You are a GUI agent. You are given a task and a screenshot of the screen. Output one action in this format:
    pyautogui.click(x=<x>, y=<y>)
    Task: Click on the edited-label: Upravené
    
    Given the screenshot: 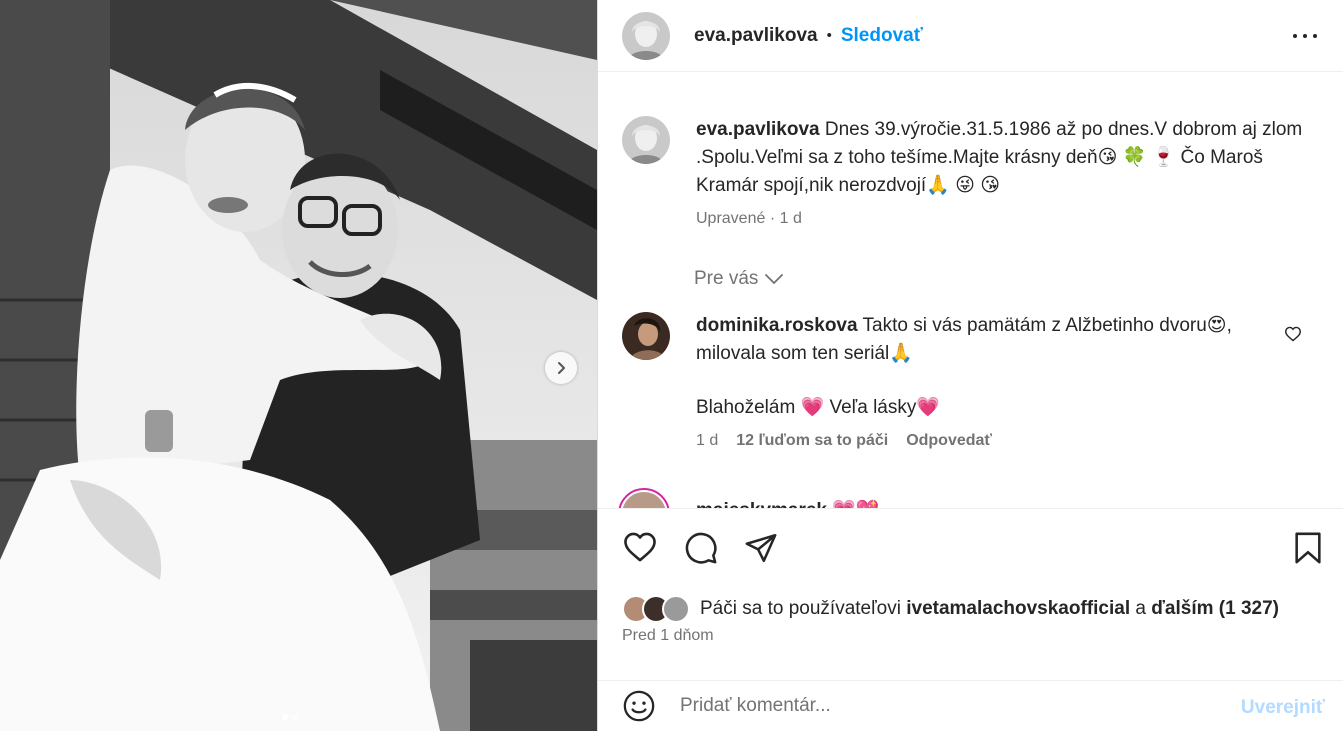 What is the action you would take?
    pyautogui.click(x=731, y=218)
    